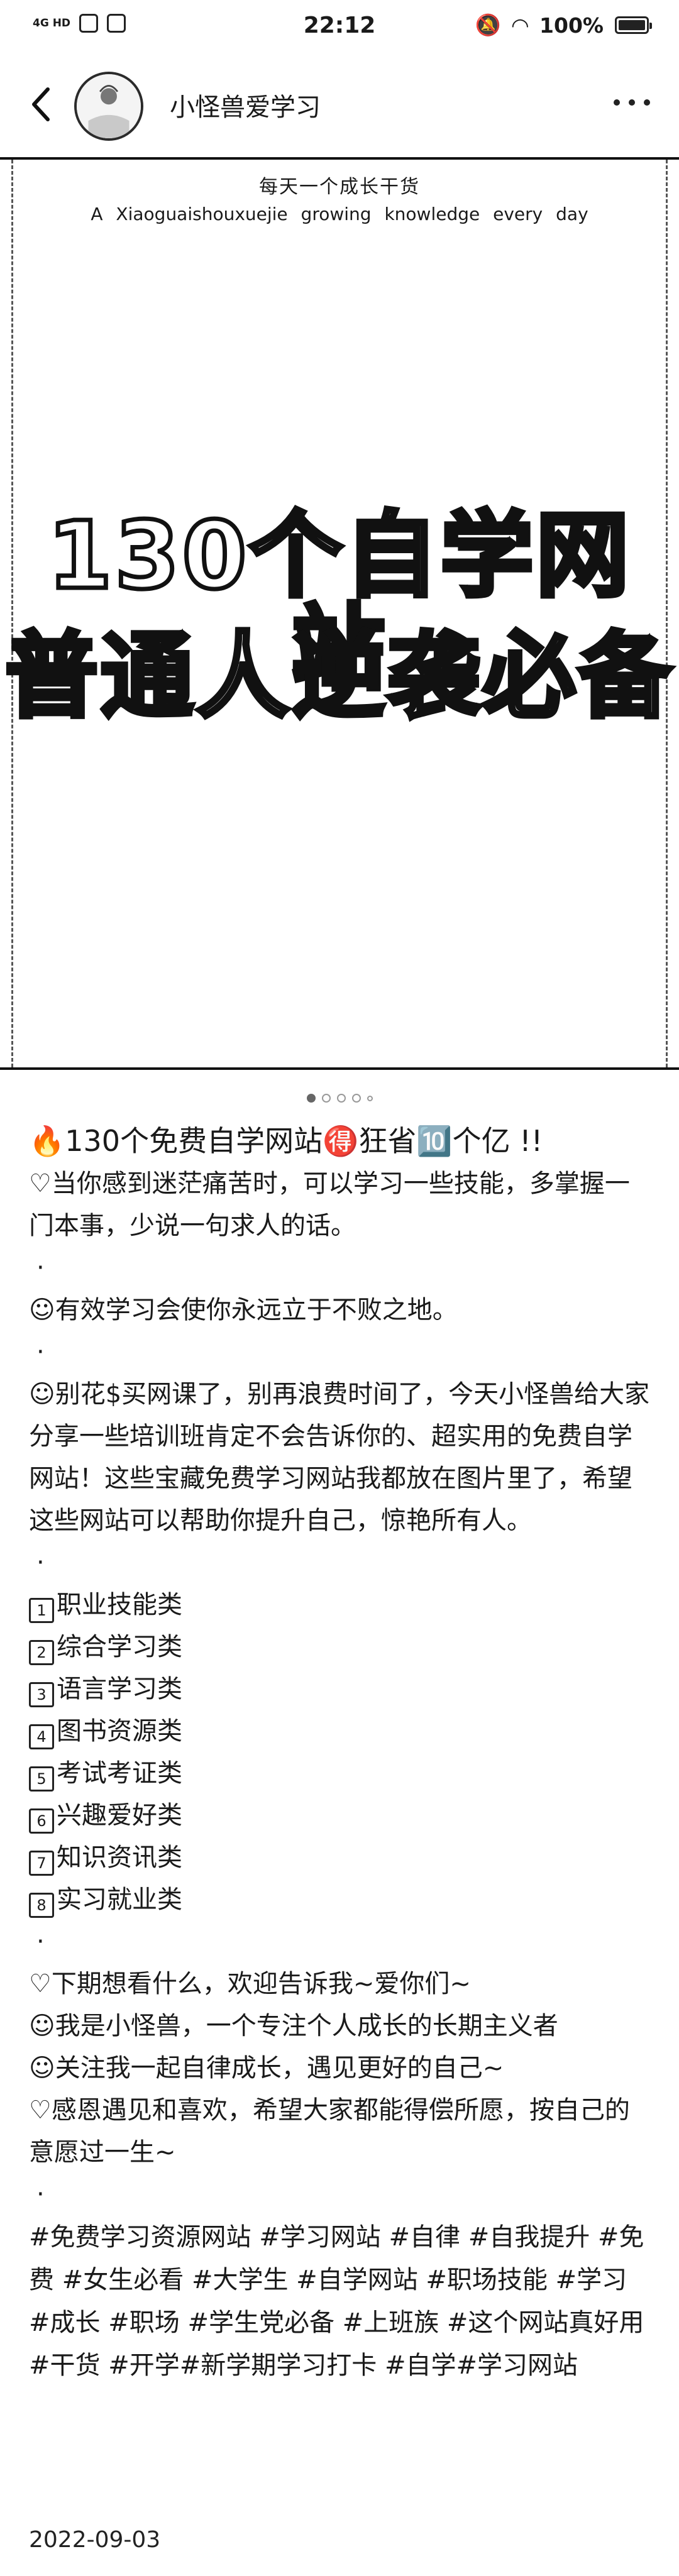 The width and height of the screenshot is (679, 2576). I want to click on number-badge-icon: 7, so click(41, 1863).